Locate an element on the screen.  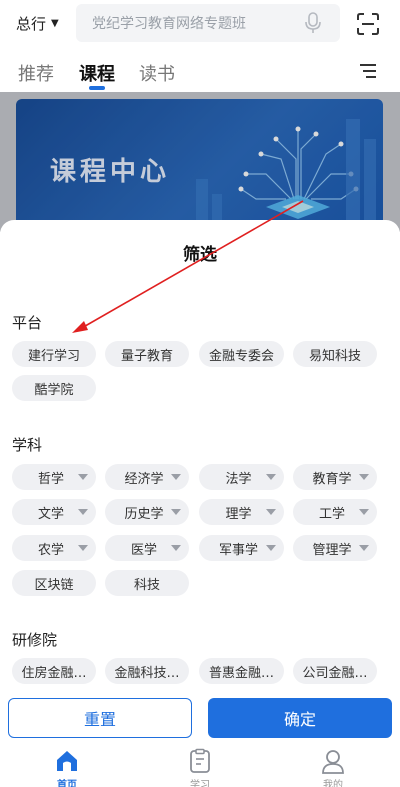
subject-chip: 医学 is located at coordinates (147, 548).